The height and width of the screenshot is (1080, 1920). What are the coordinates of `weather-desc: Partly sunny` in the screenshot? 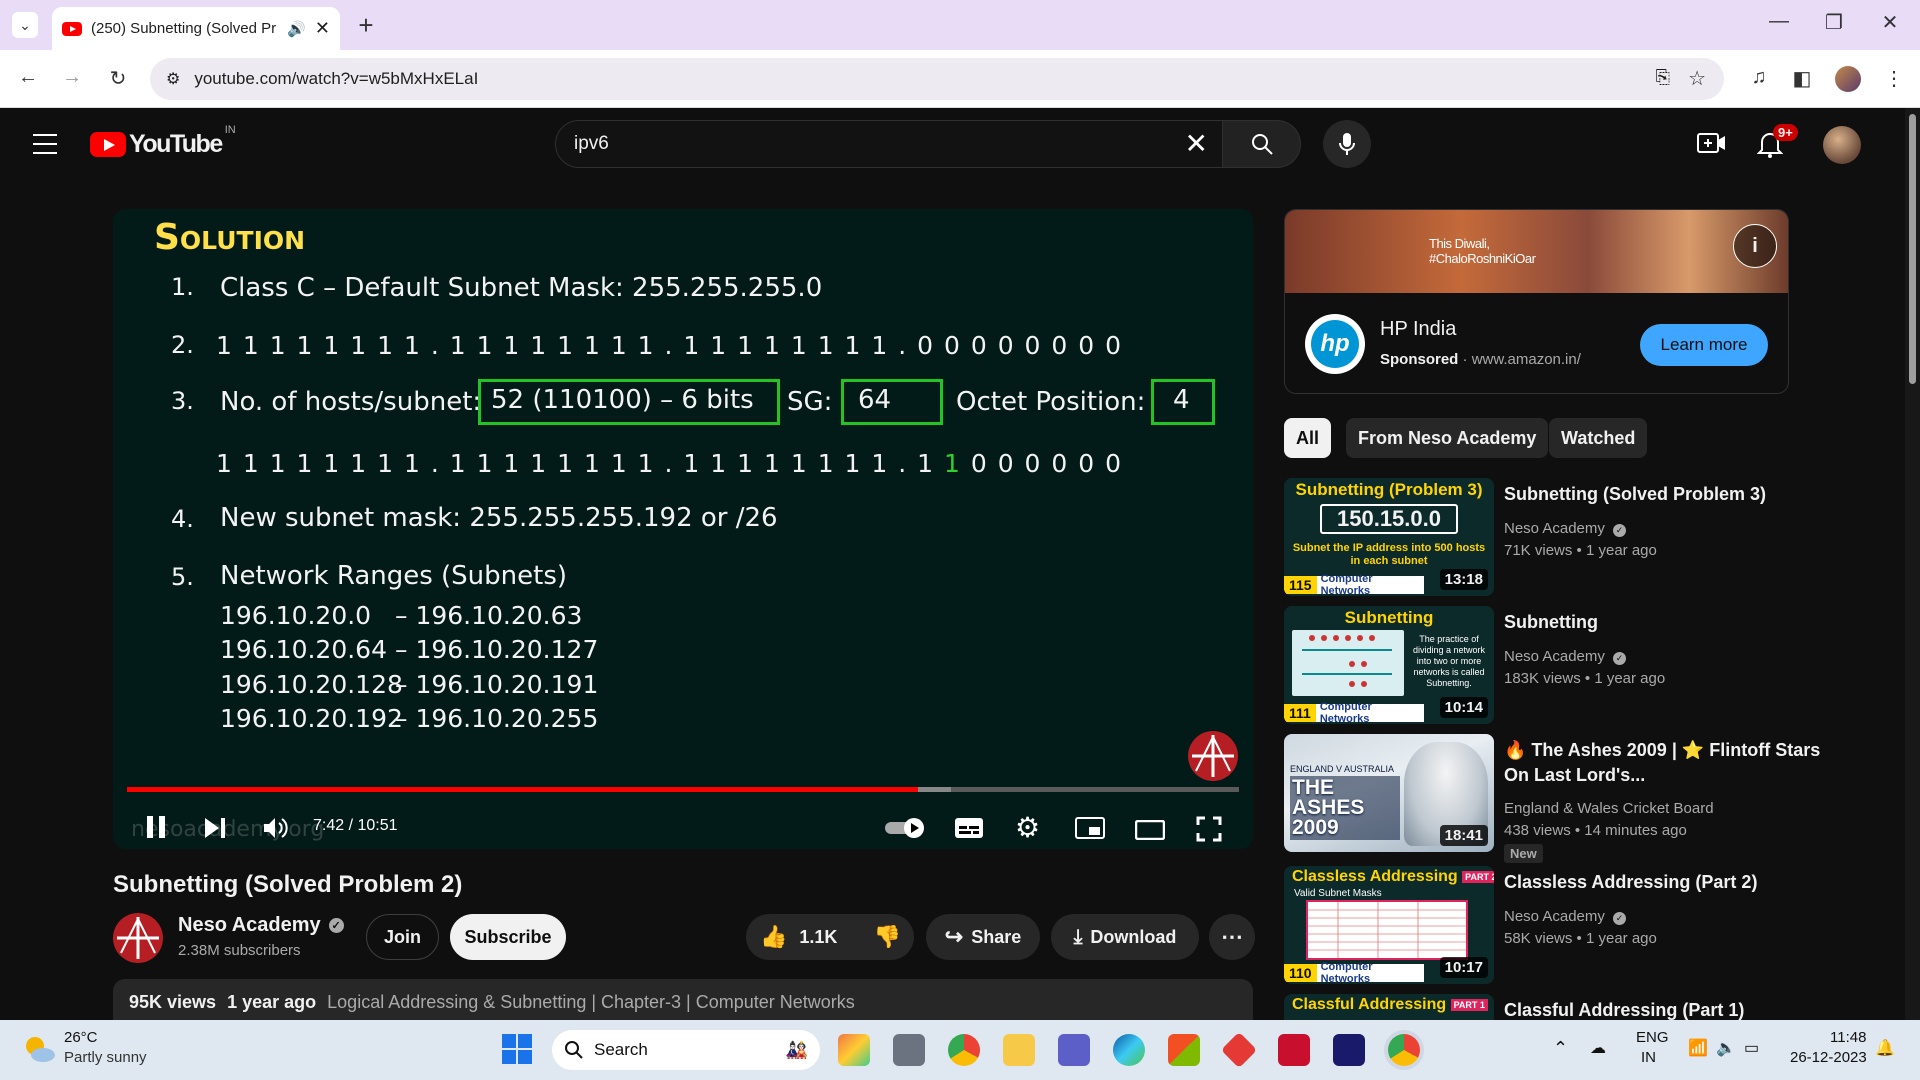 It's located at (105, 1057).